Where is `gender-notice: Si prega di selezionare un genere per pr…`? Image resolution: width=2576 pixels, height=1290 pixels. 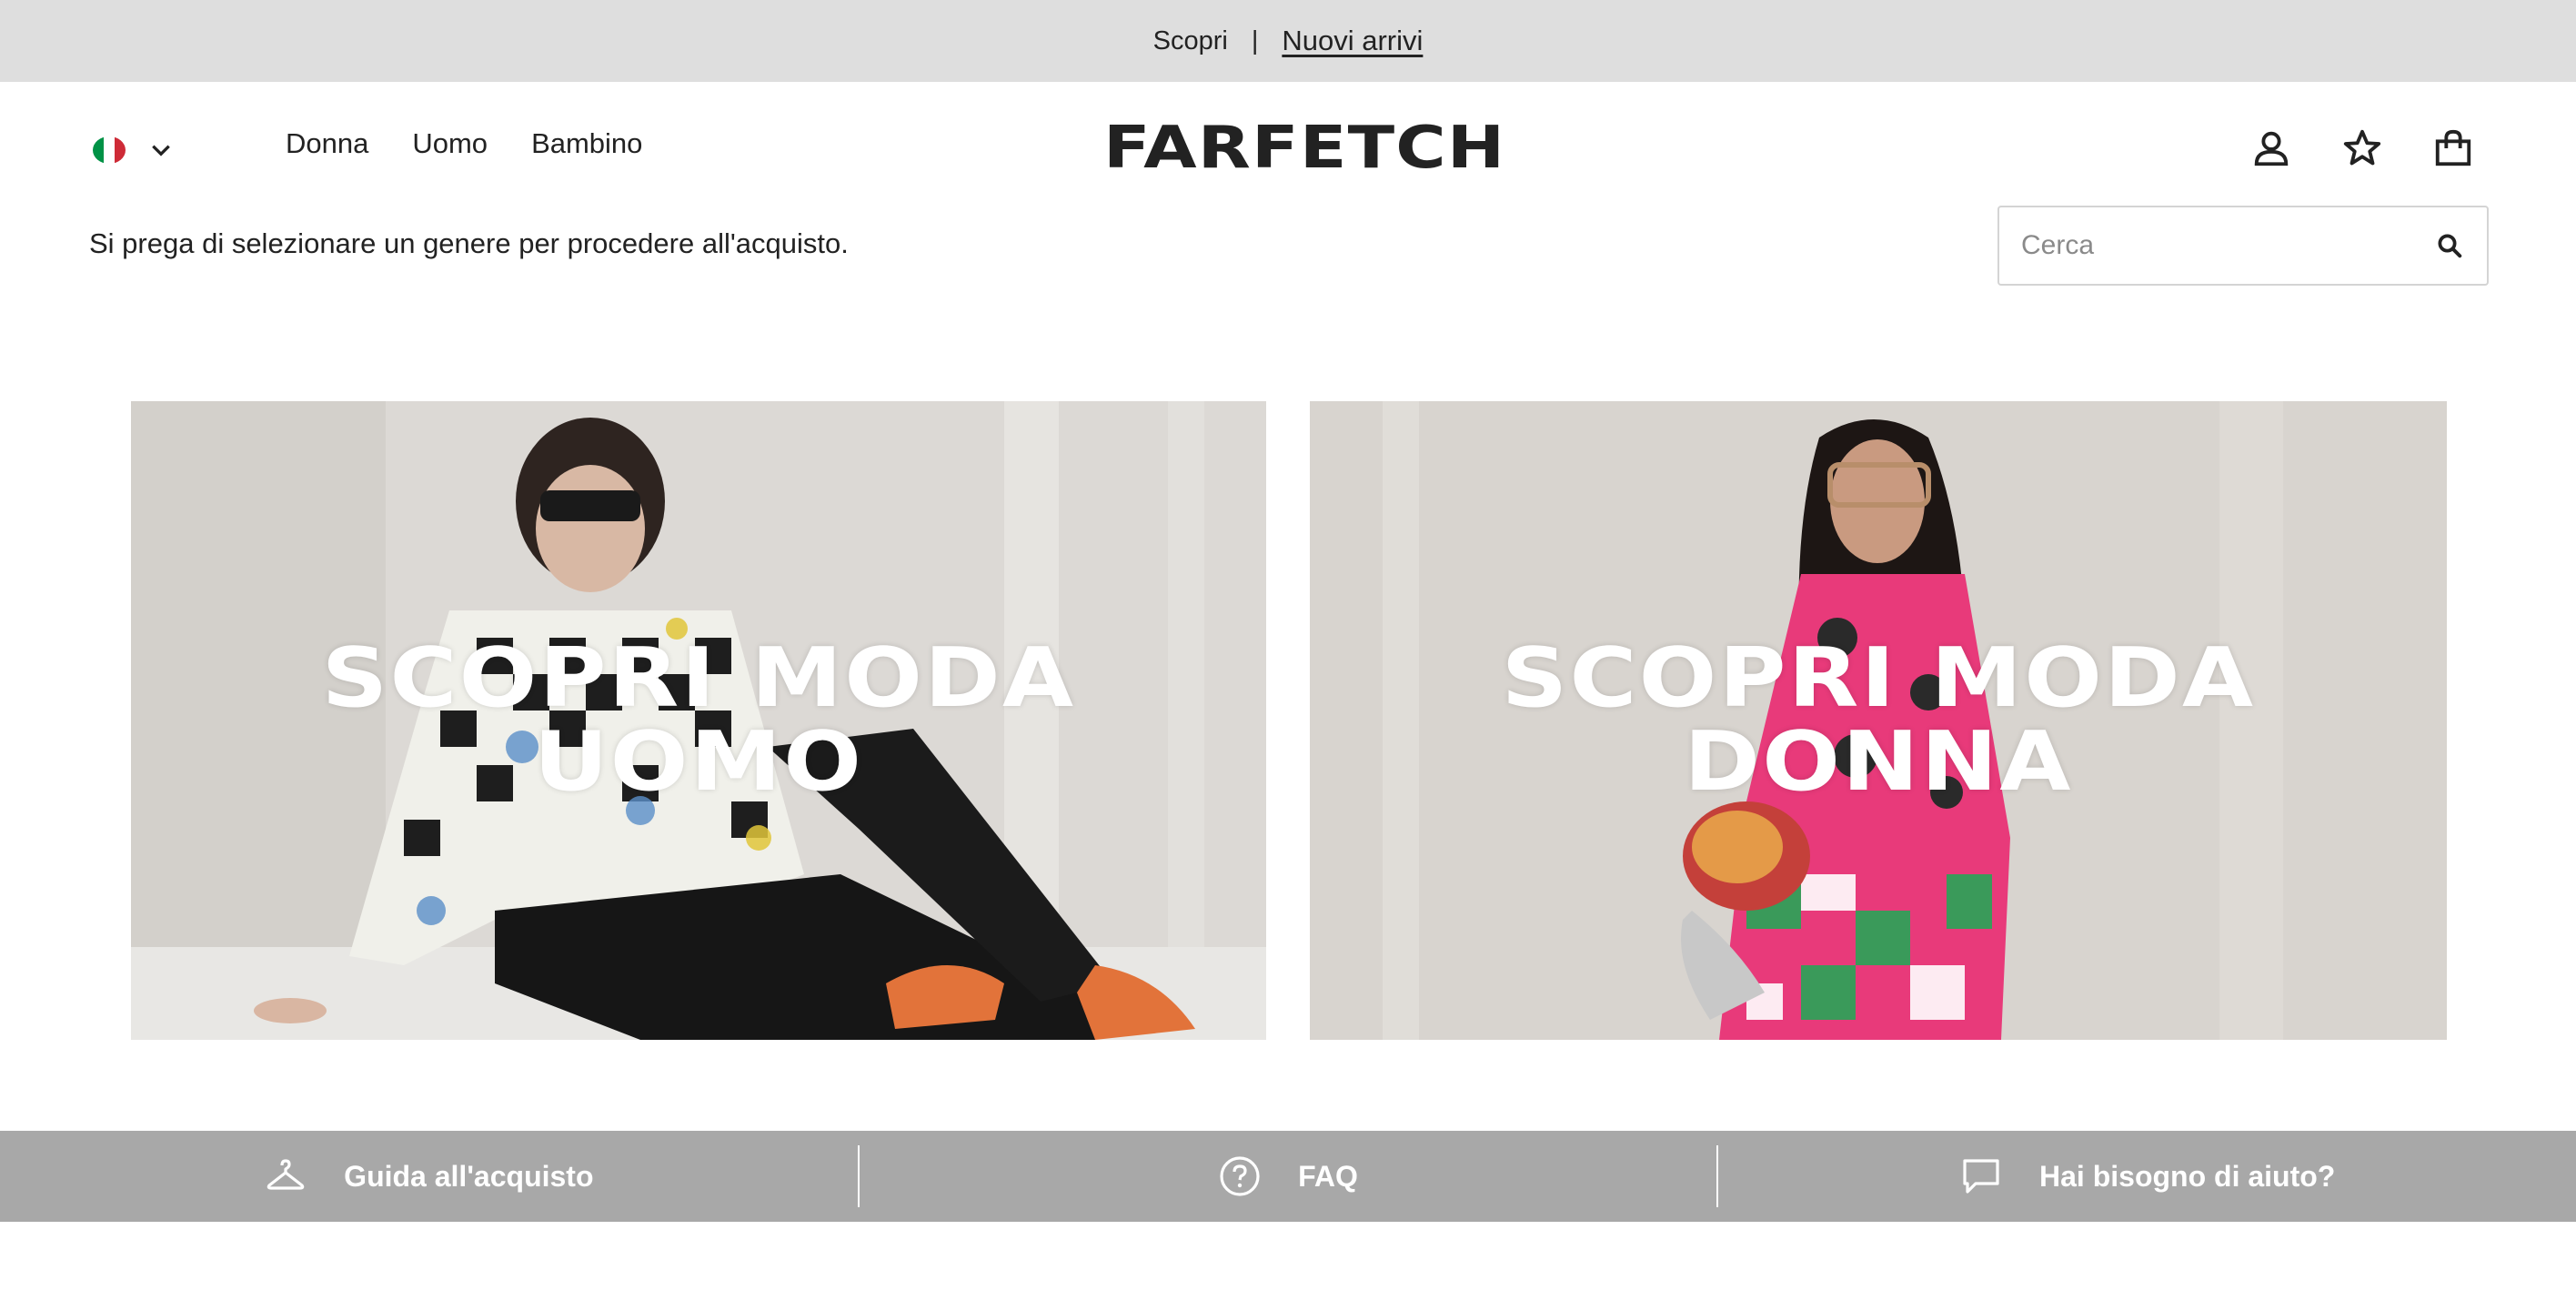
gender-notice: Si prega di selezionare un genere per pr… is located at coordinates (469, 243).